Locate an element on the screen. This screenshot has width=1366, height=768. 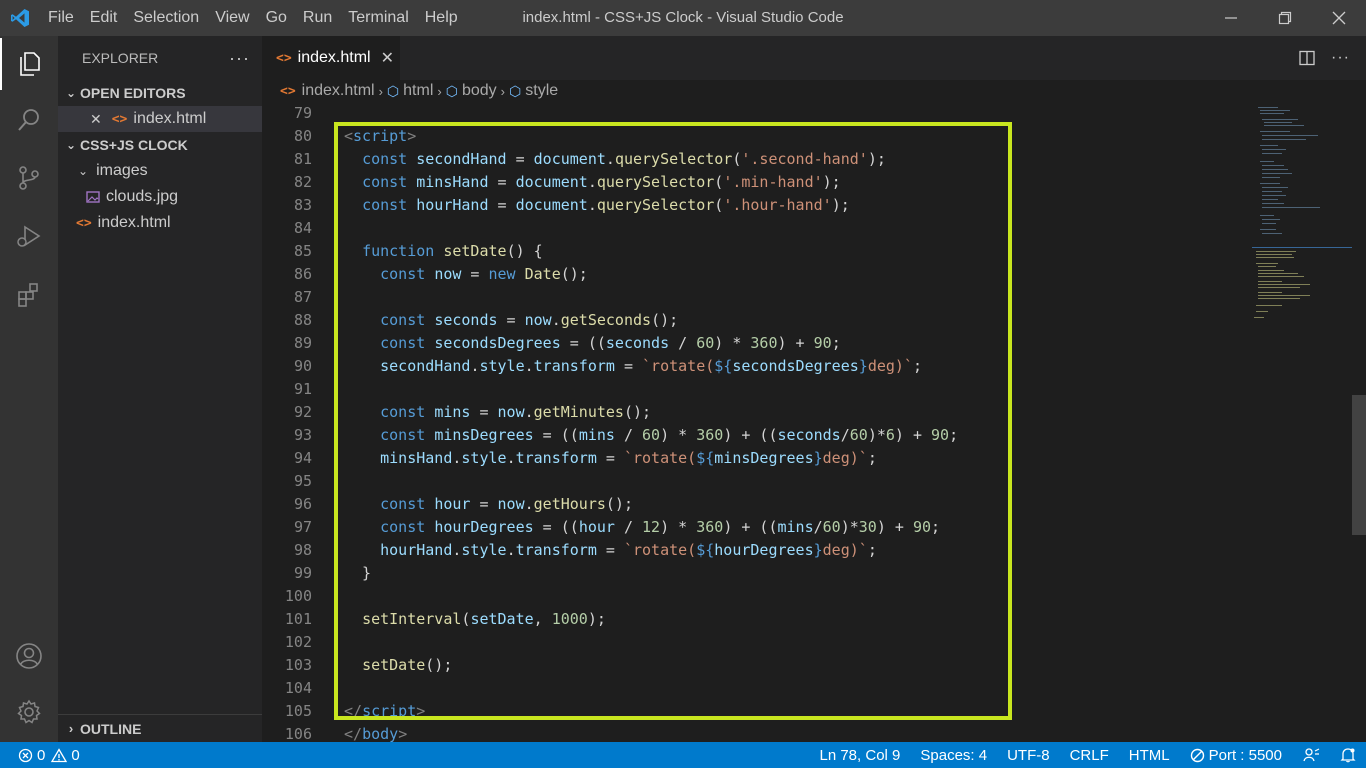
restore-button is located at coordinates (1285, 18).